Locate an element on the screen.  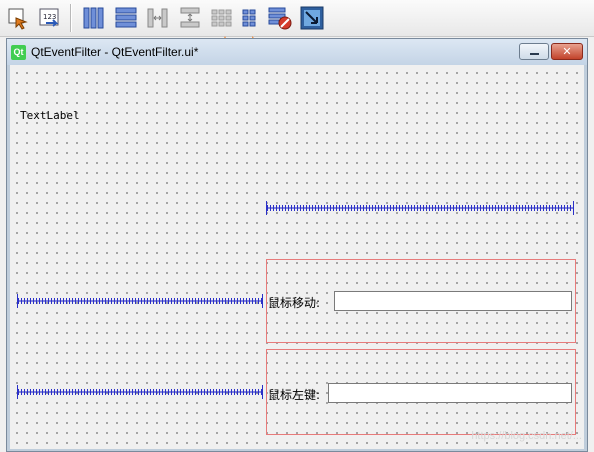
adjust-size-icon is located at coordinates (312, 18).